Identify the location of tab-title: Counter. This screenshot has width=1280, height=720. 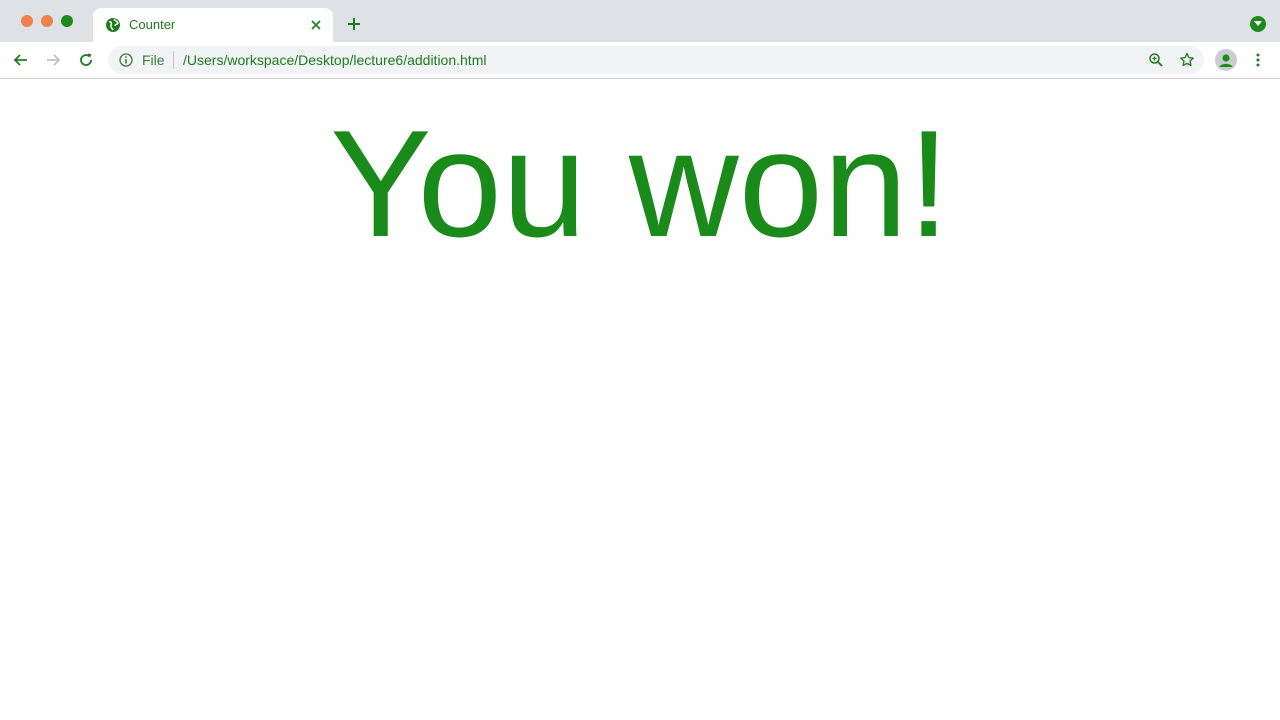
(152, 24).